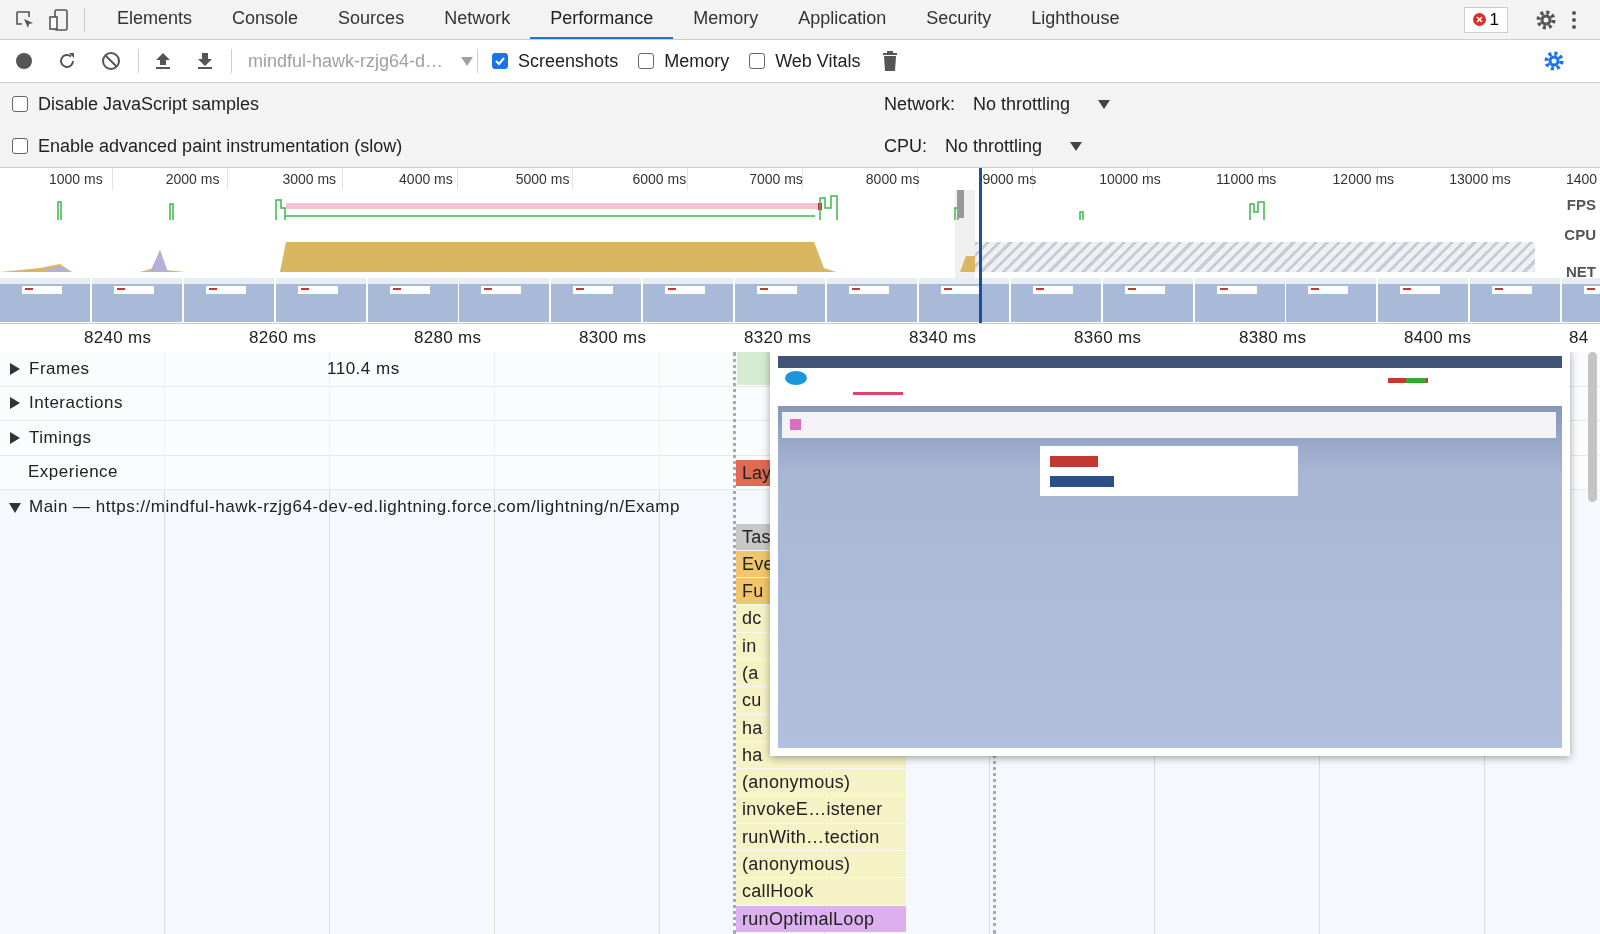  I want to click on time-tick-label: 11000 ms, so click(1246, 179).